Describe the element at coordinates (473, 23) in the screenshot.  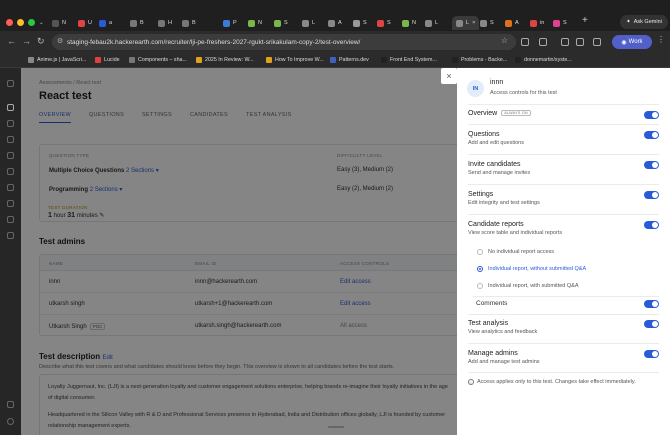
I see `close-tab-icon: ×` at that location.